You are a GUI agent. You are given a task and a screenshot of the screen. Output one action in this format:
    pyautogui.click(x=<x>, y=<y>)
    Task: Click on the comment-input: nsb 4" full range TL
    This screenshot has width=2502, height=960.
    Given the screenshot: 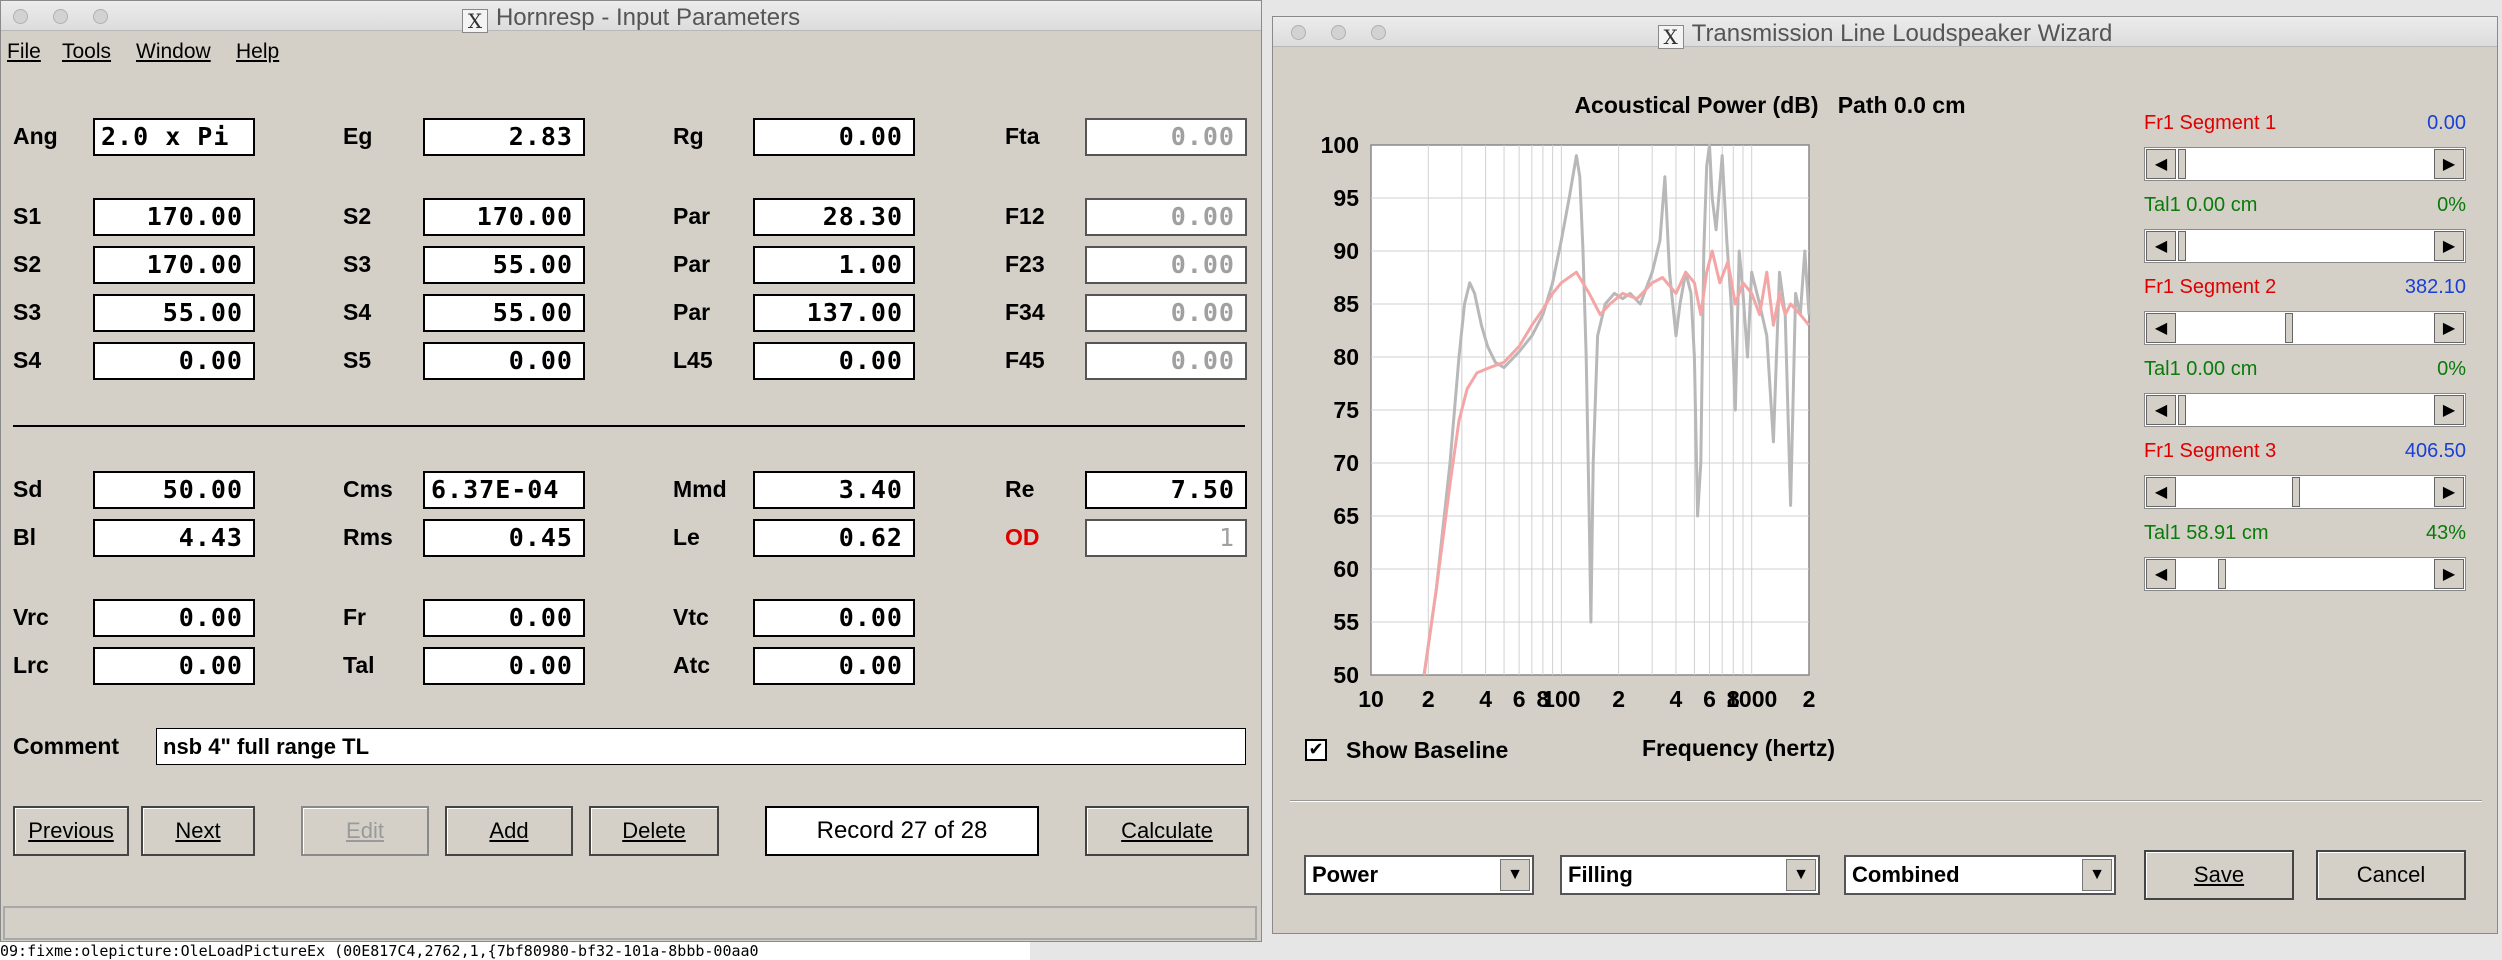 What is the action you would take?
    pyautogui.click(x=701, y=746)
    